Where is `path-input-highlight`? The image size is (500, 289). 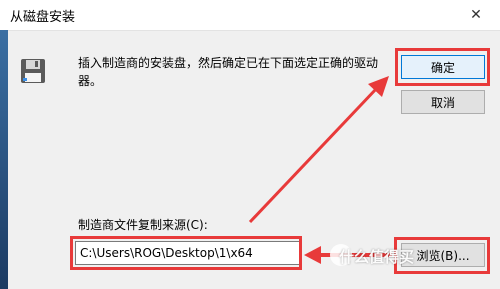 path-input-highlight is located at coordinates (186, 253).